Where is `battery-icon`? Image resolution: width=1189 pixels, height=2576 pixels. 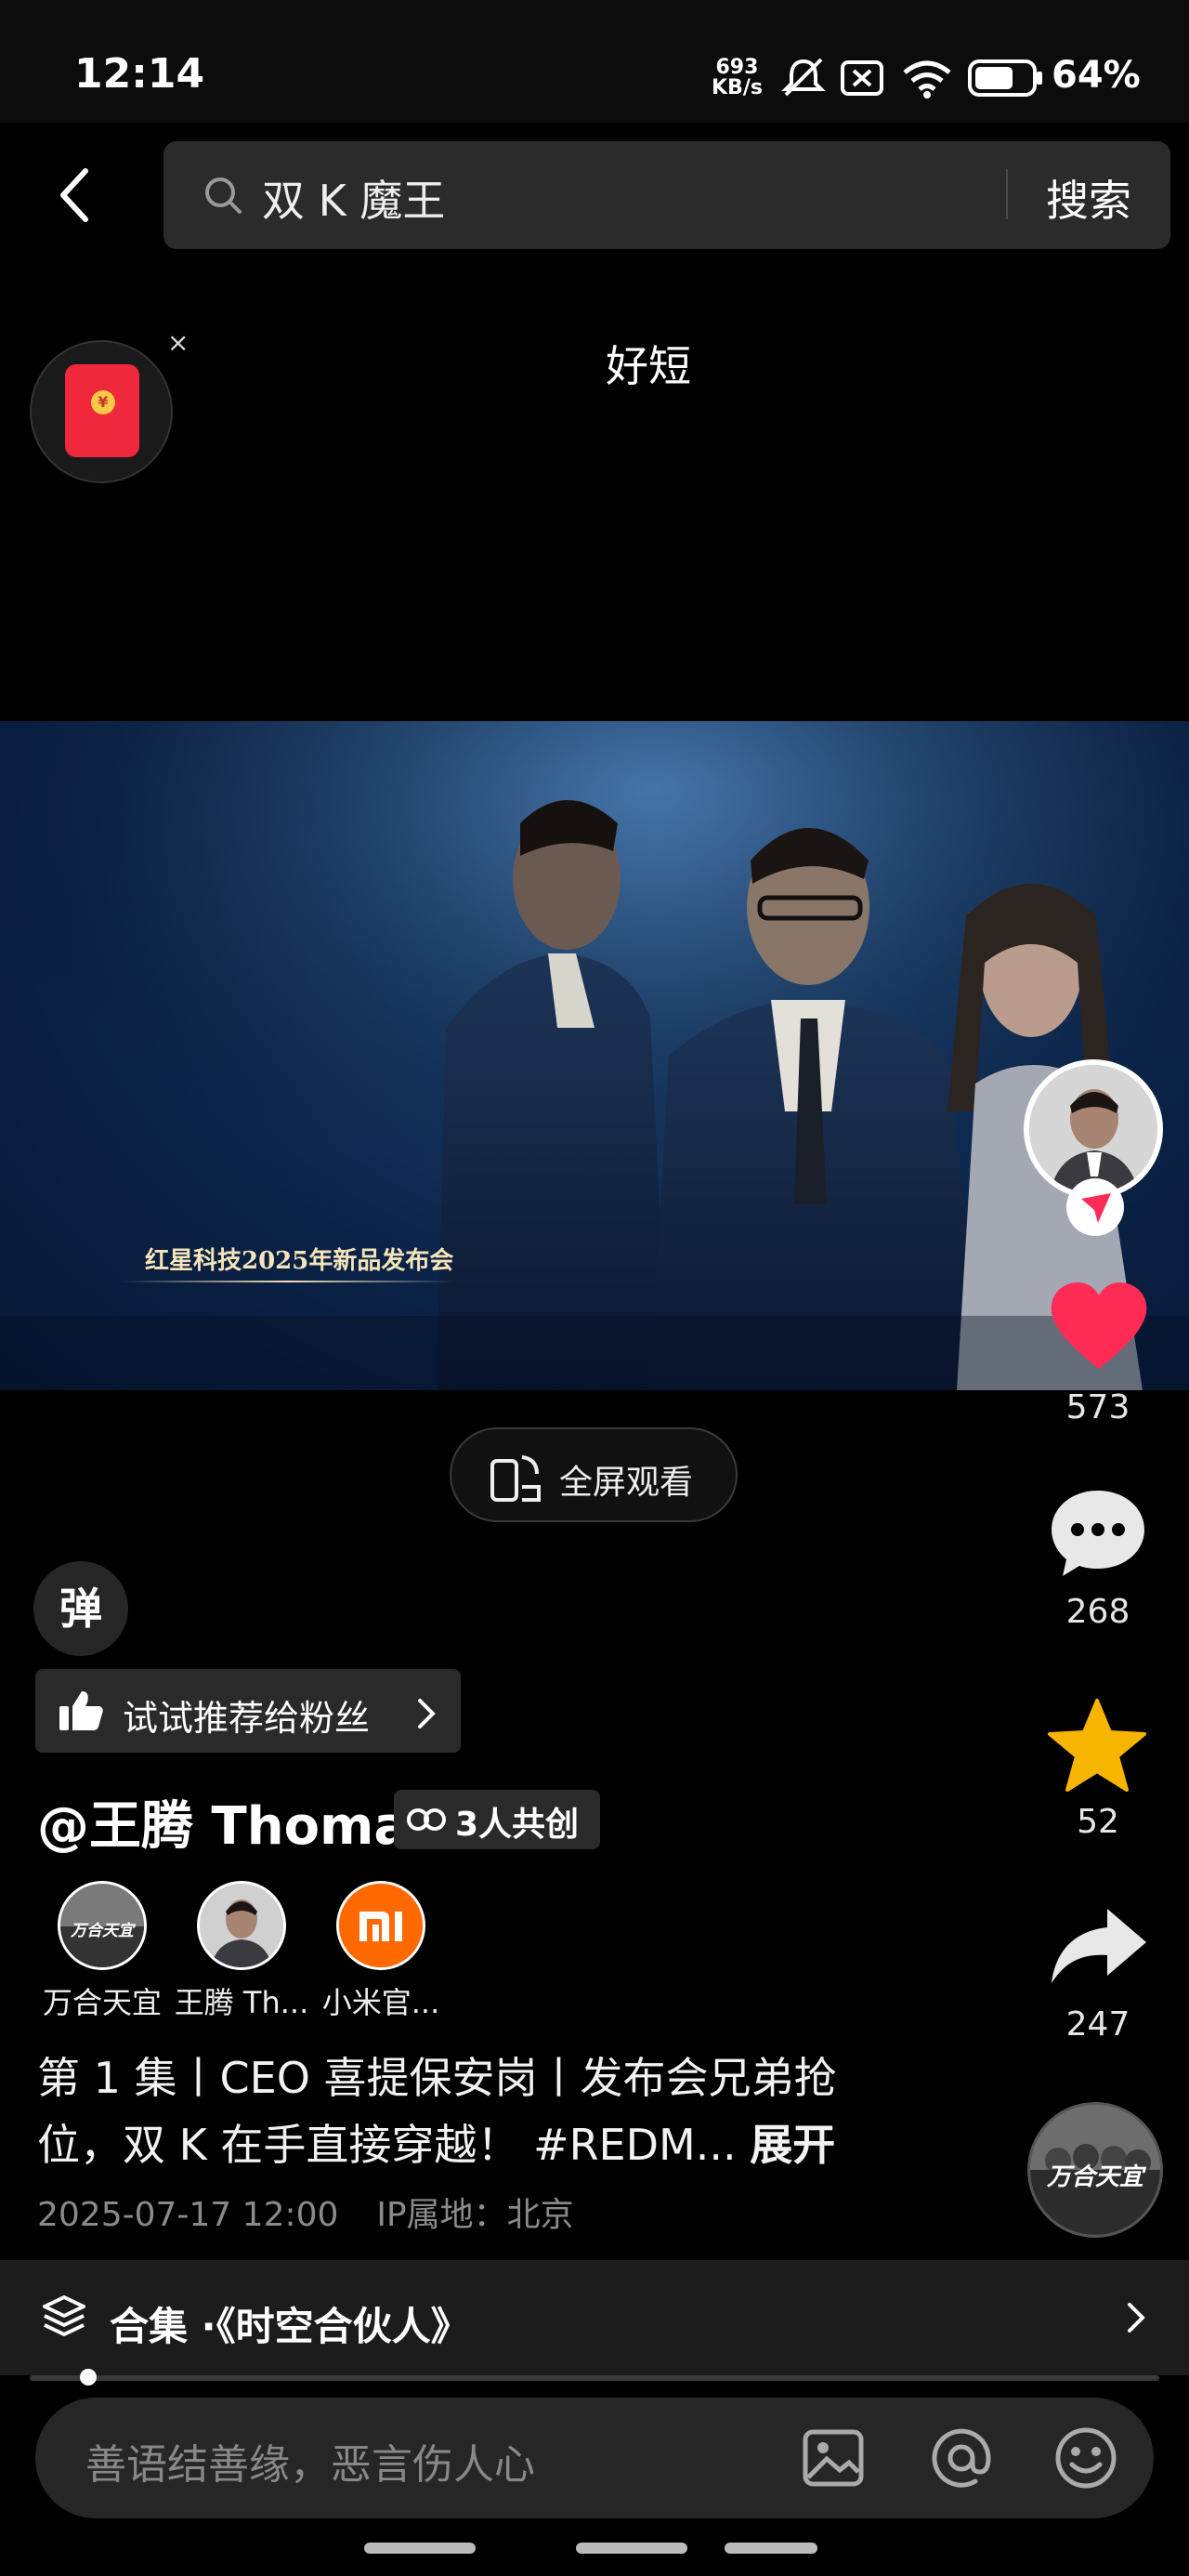 battery-icon is located at coordinates (1005, 78).